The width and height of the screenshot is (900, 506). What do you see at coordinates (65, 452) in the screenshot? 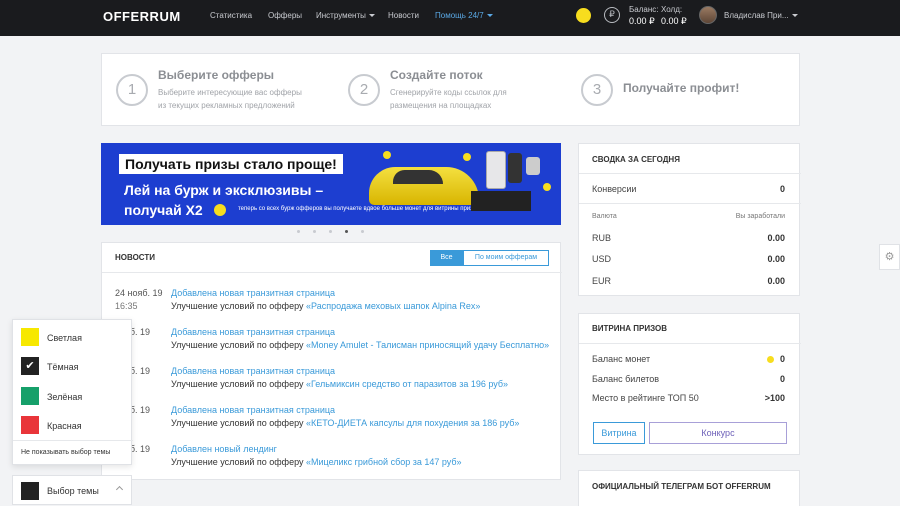
I see `hide-theme-picker-link: Не показывать выбор темы` at bounding box center [65, 452].